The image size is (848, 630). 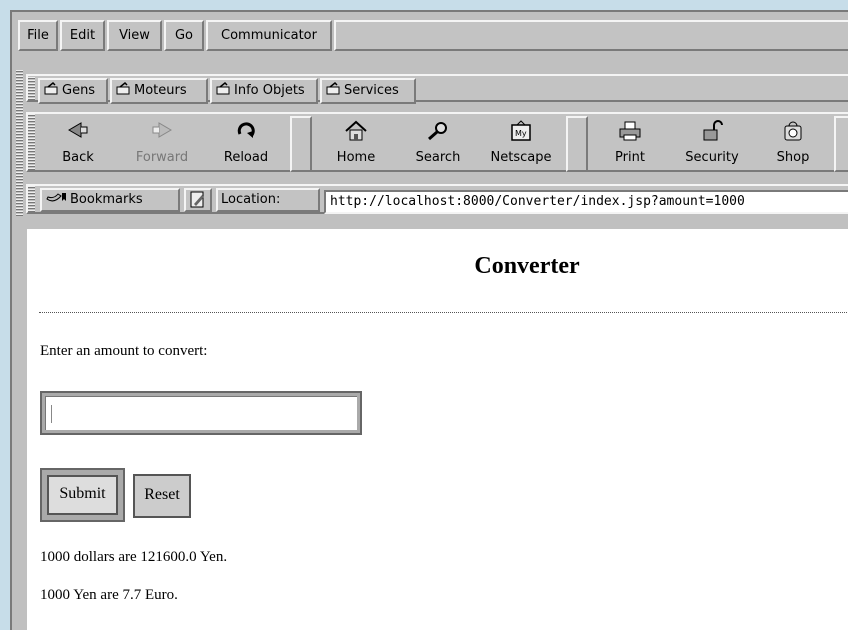 I want to click on personal-gens-button: Gens, so click(x=73, y=91).